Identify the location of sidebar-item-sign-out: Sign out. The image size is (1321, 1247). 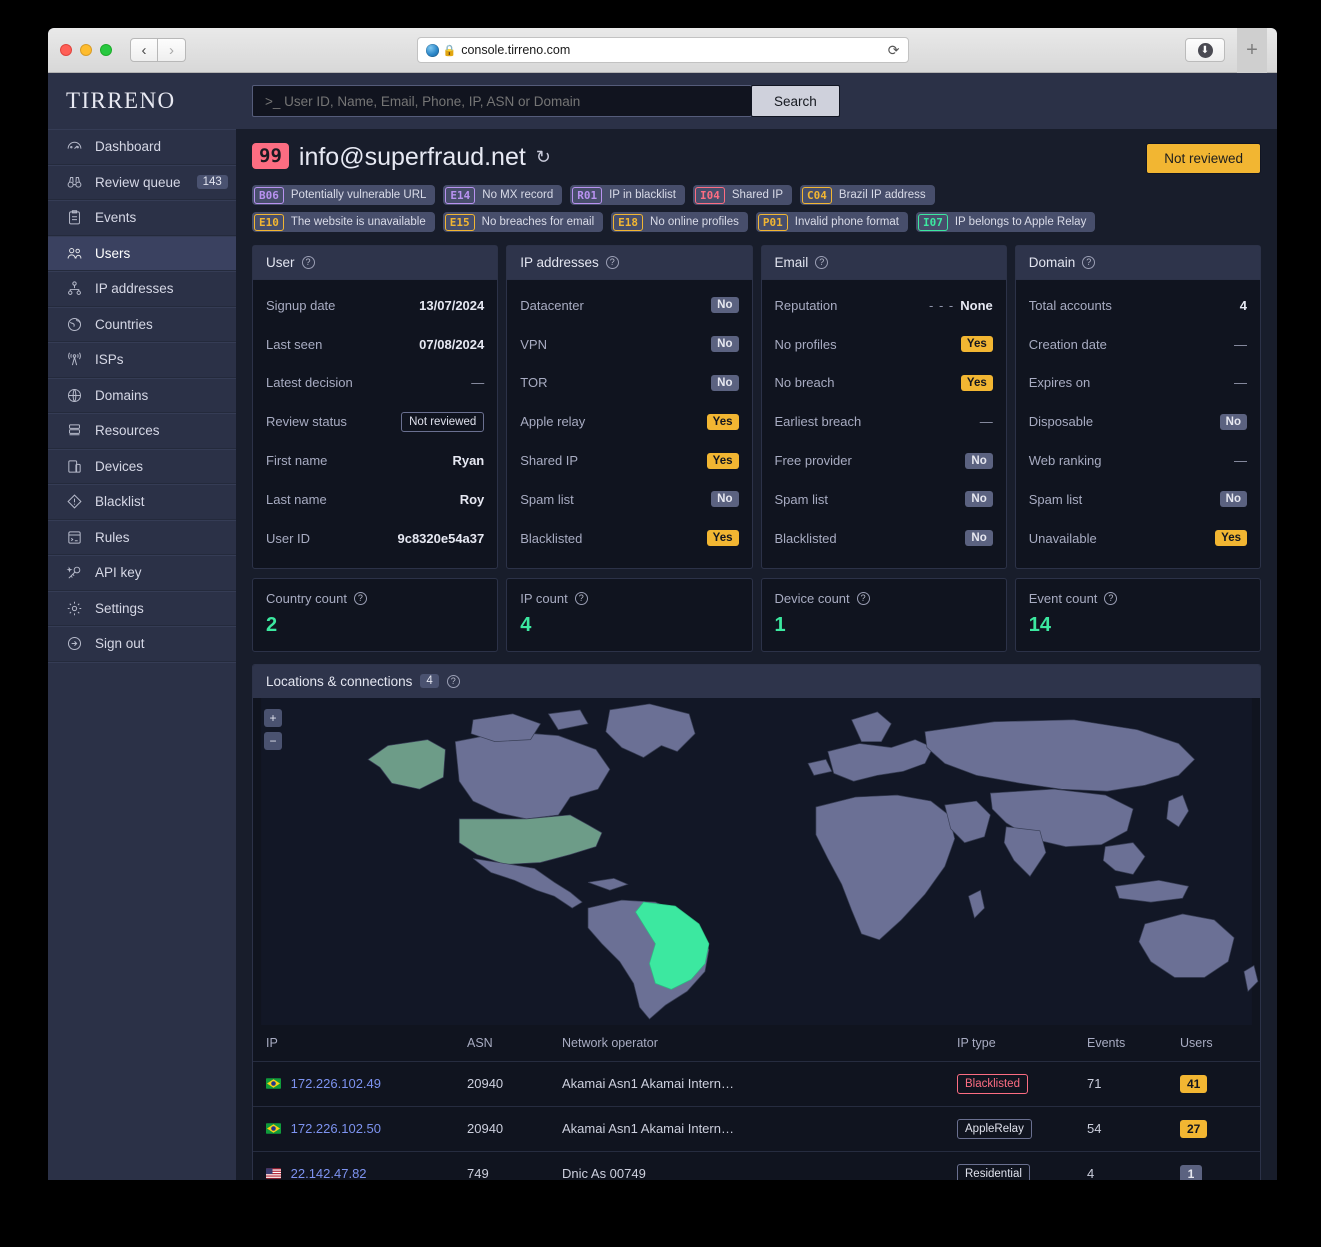
(142, 644).